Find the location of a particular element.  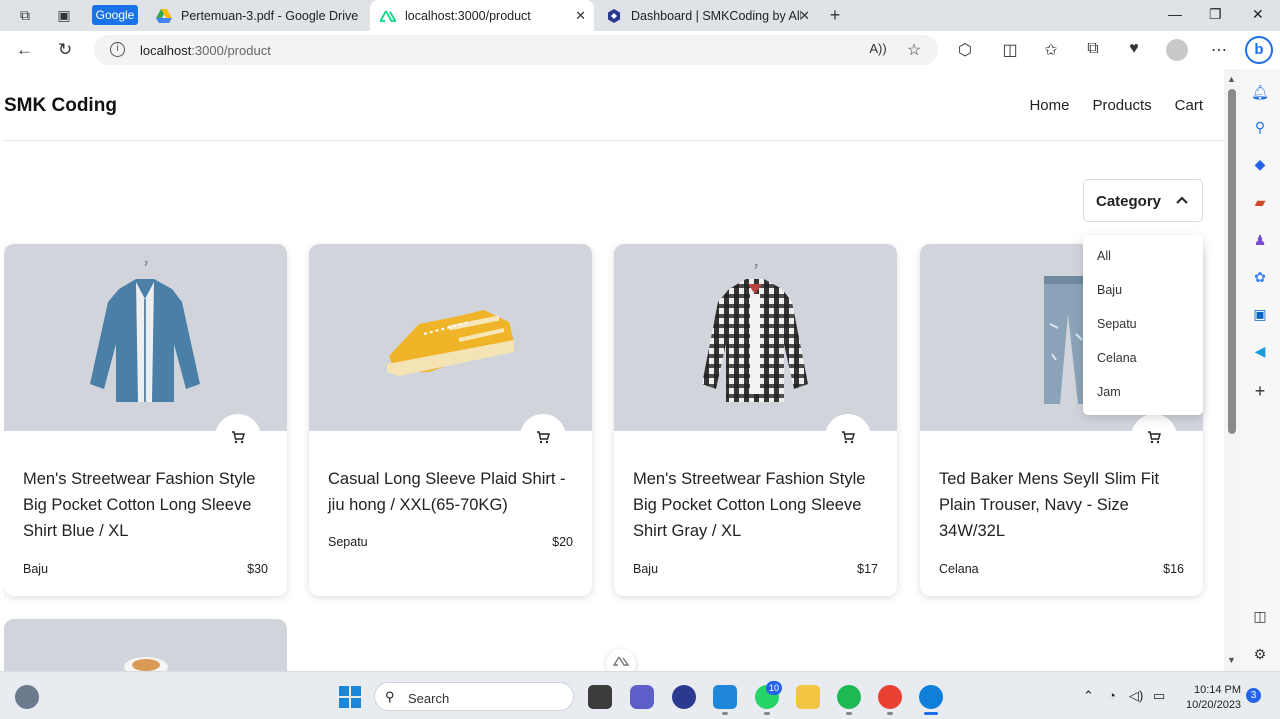

file-explorer-icon is located at coordinates (808, 697).